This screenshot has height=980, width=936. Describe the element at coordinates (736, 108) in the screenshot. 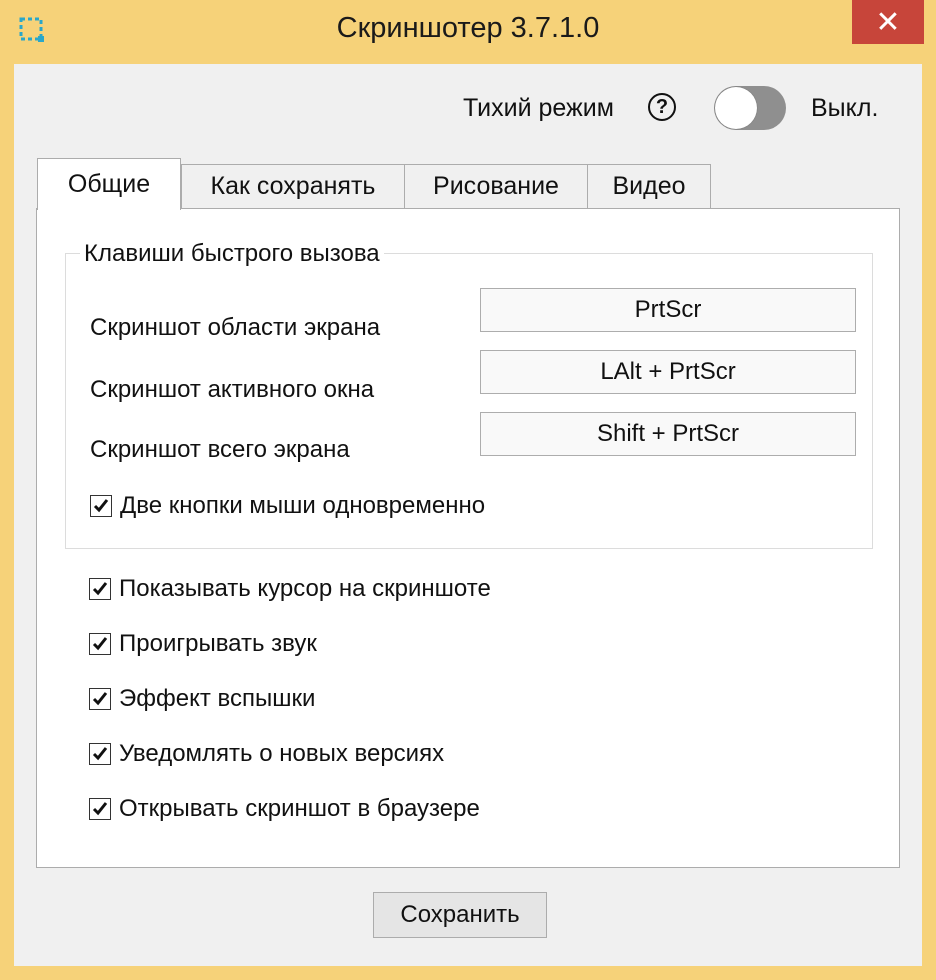

I see `toggle-knob` at that location.